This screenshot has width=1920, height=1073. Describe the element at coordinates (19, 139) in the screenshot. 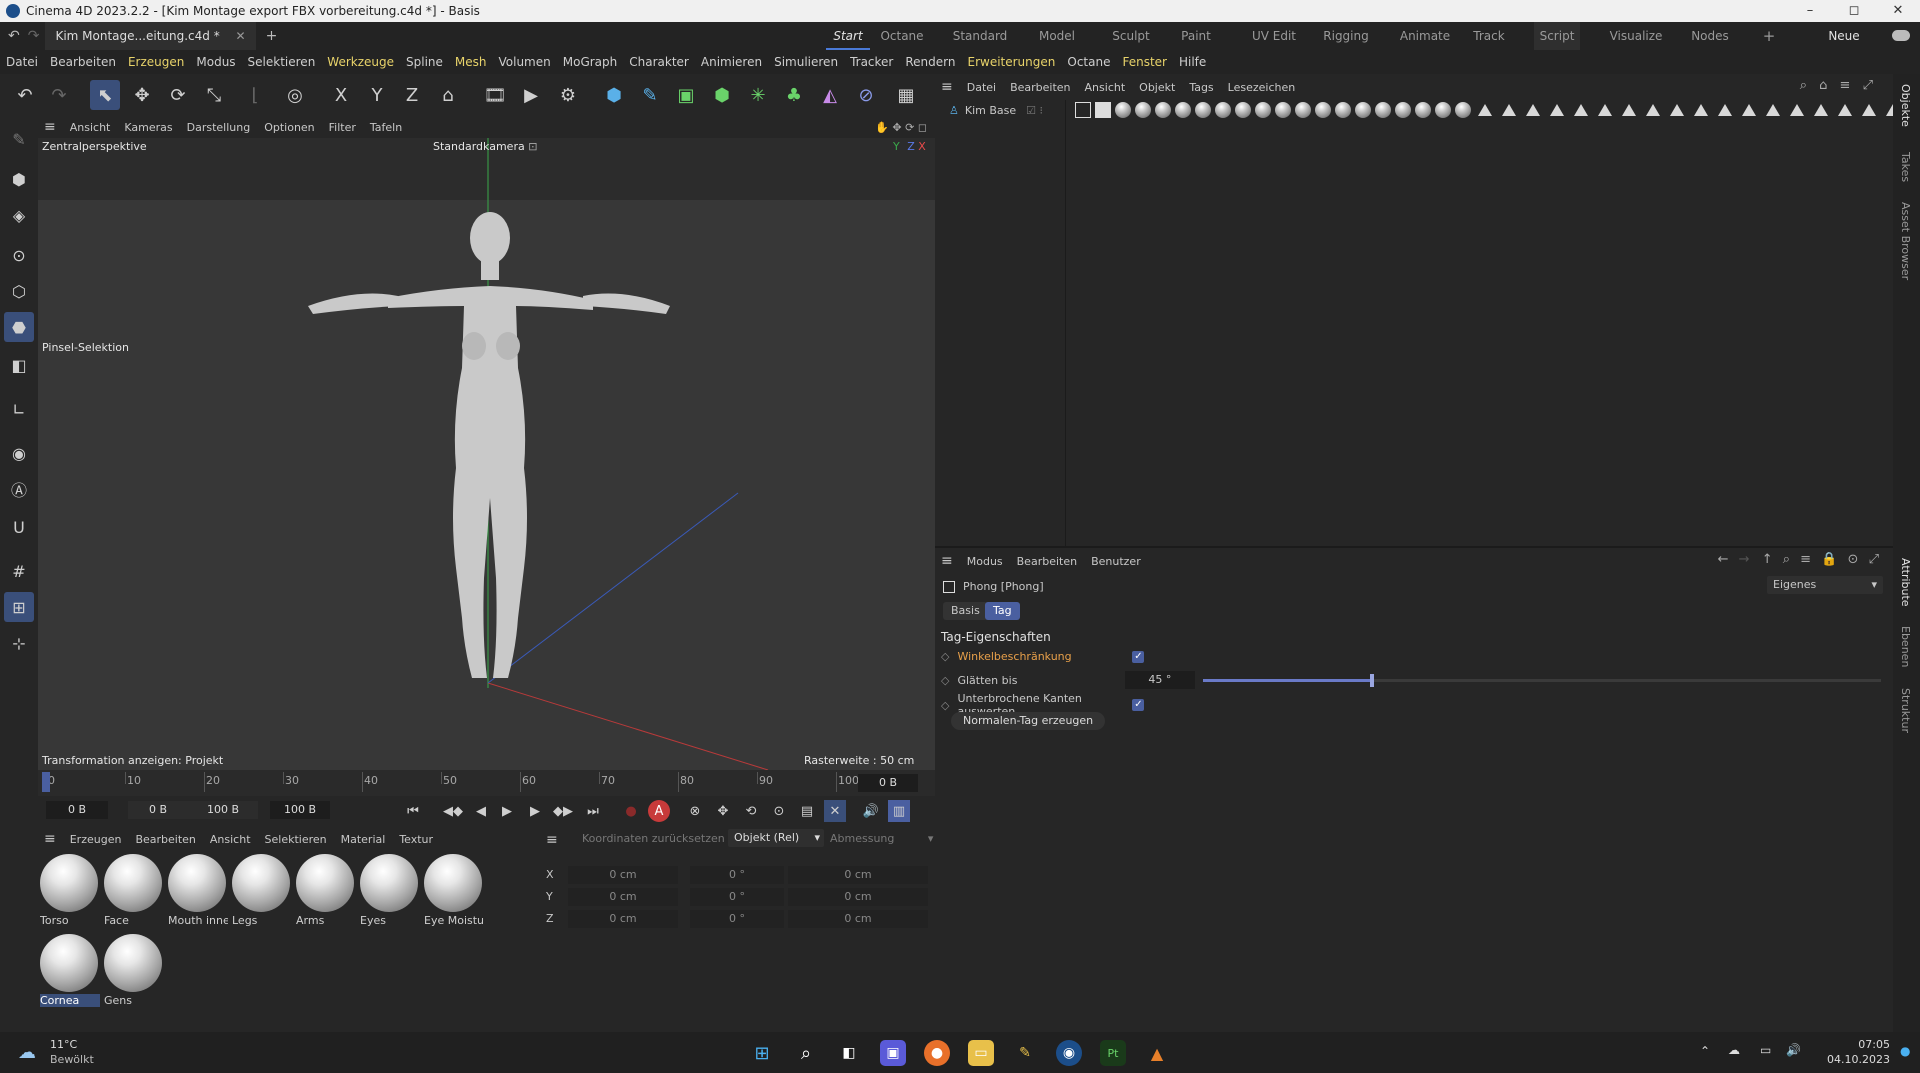

I see `brush-icon: ✎` at that location.